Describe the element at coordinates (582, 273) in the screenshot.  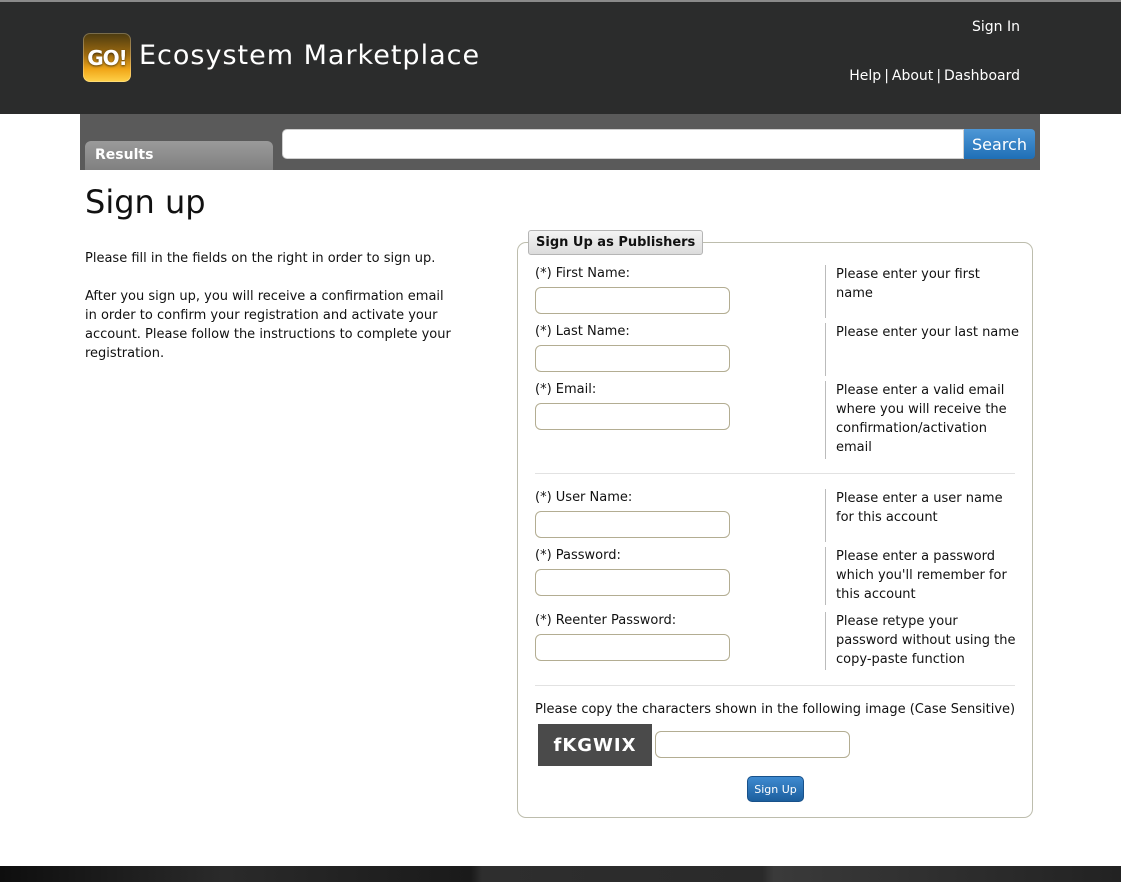
I see `first-name-label: (*) First Name:` at that location.